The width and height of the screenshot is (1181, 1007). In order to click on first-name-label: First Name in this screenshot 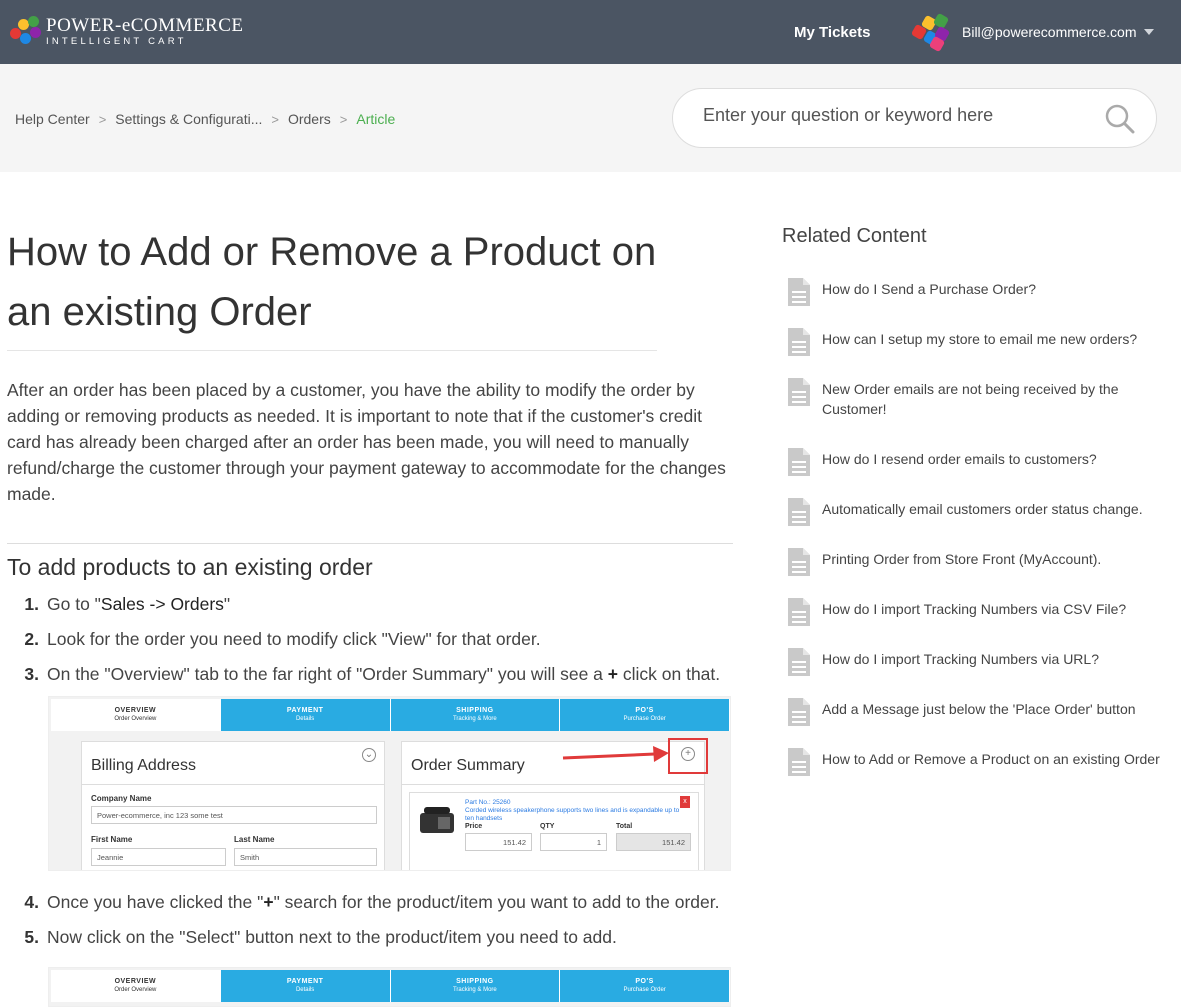, I will do `click(112, 839)`.